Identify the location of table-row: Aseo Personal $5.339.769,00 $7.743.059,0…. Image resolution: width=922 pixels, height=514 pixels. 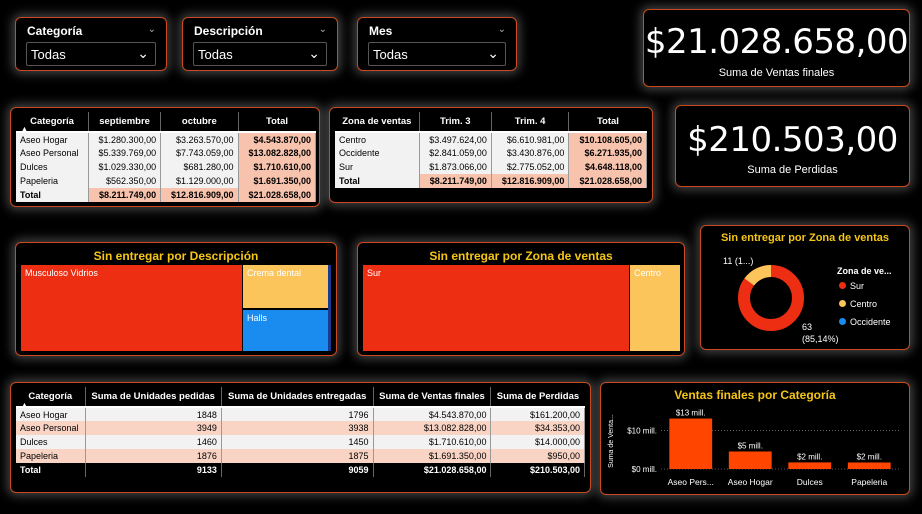
(166, 153).